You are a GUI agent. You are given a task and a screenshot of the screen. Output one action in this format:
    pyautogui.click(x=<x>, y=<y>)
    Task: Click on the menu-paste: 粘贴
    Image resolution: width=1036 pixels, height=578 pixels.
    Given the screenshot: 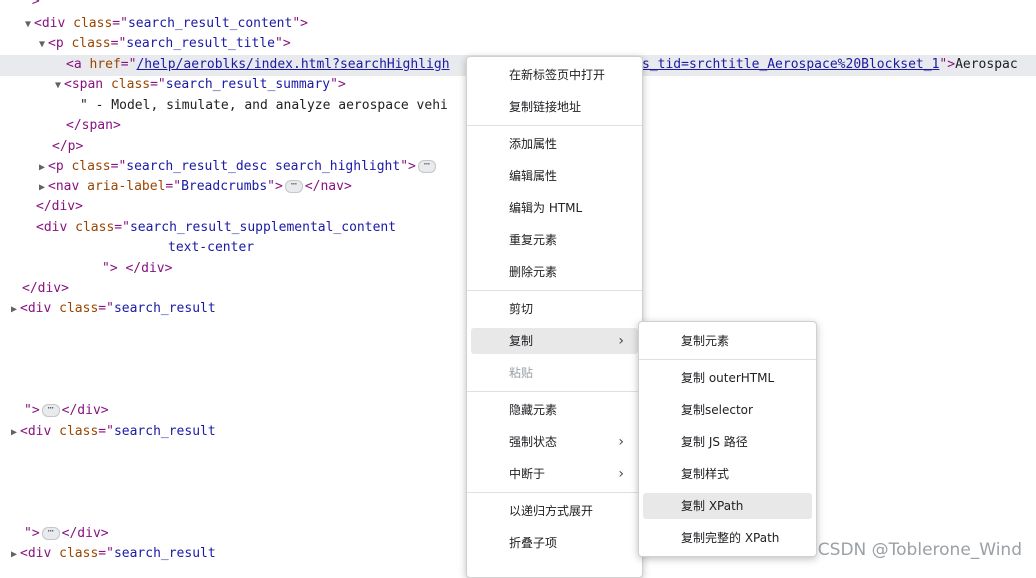 What is the action you would take?
    pyautogui.click(x=521, y=373)
    